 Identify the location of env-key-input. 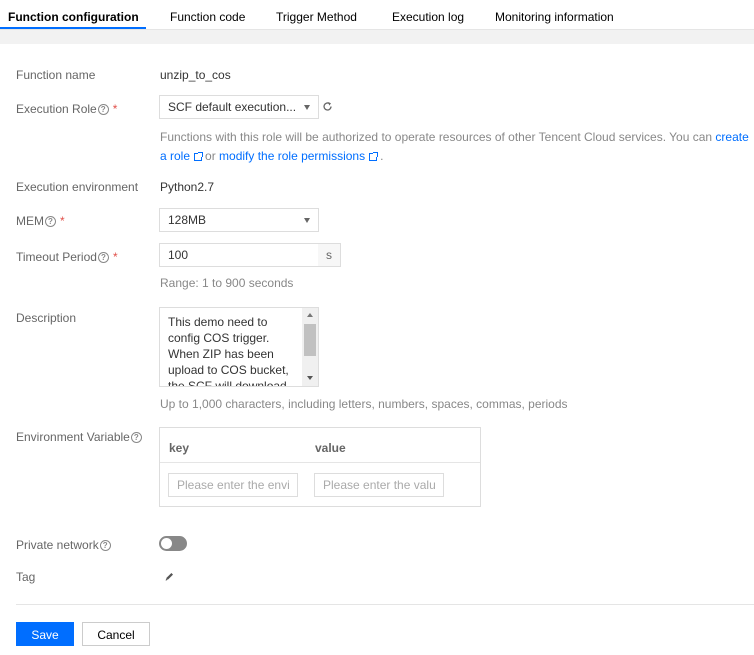
(233, 485).